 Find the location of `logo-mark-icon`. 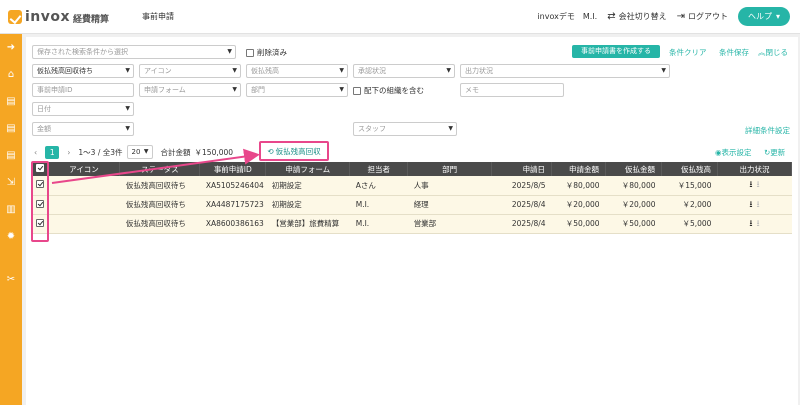

logo-mark-icon is located at coordinates (15, 16).